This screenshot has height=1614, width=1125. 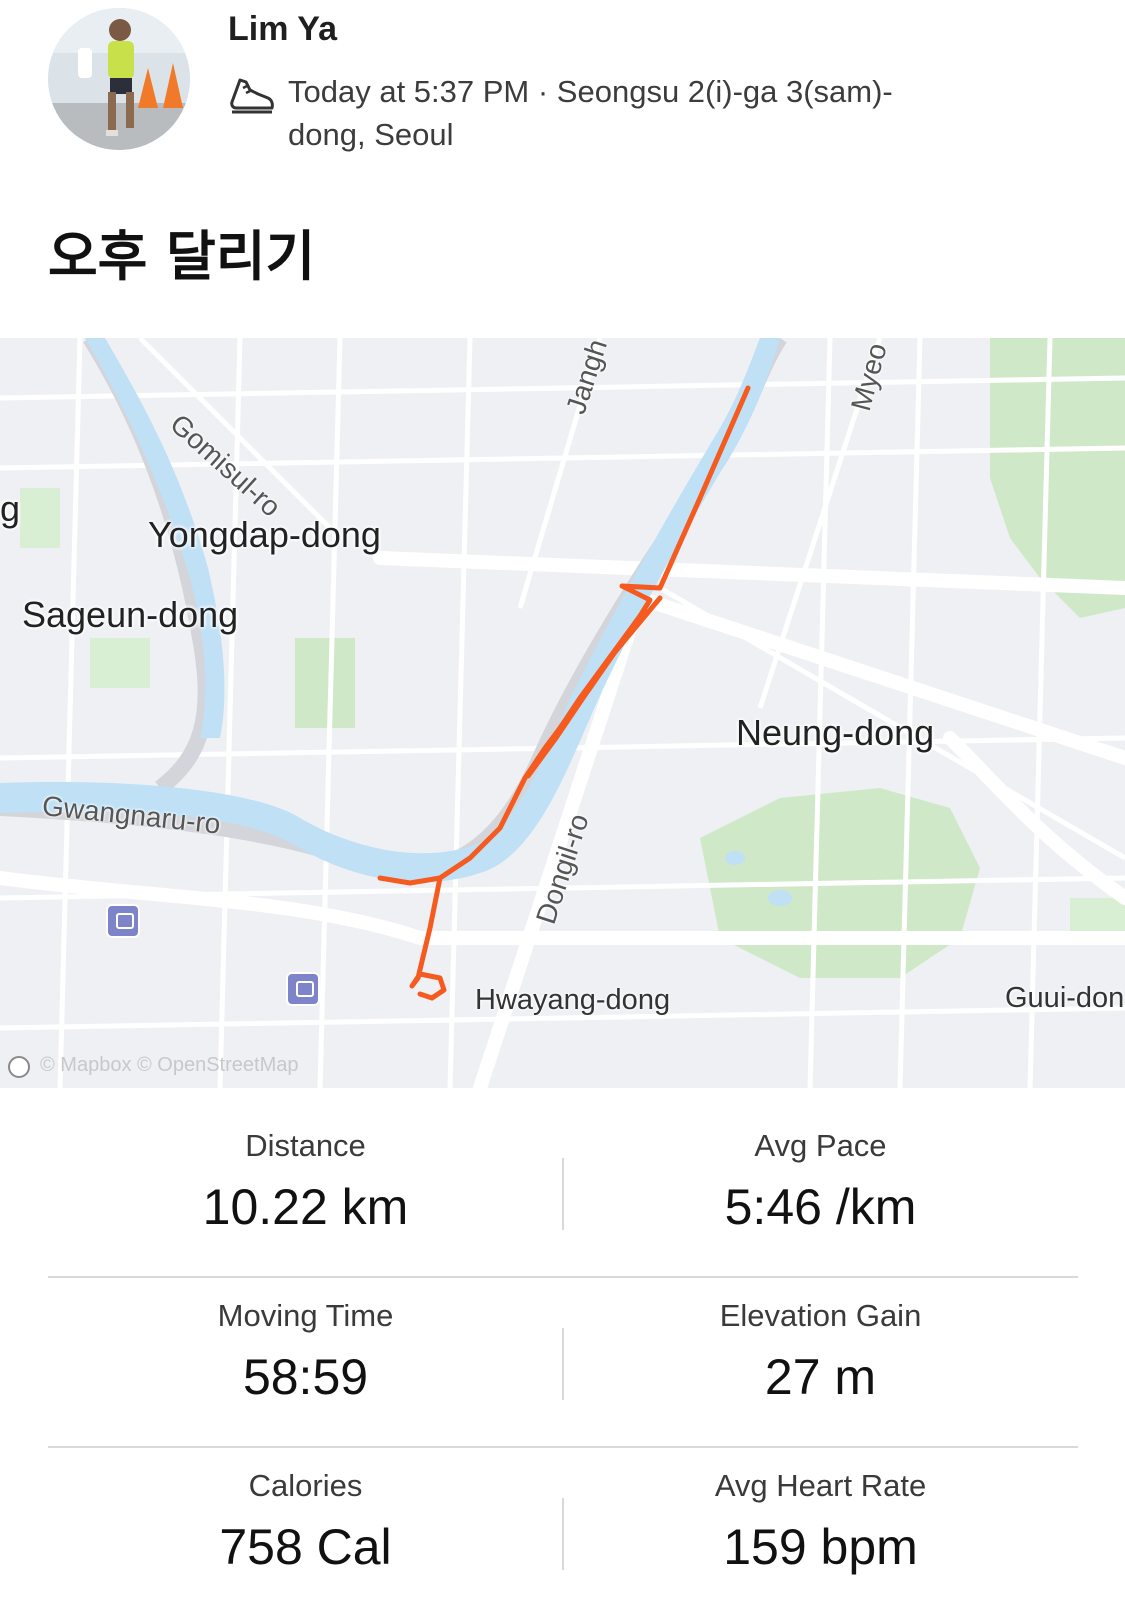 I want to click on stat-avg-pace: Avg Pace 5:46 /km, so click(x=820, y=1193).